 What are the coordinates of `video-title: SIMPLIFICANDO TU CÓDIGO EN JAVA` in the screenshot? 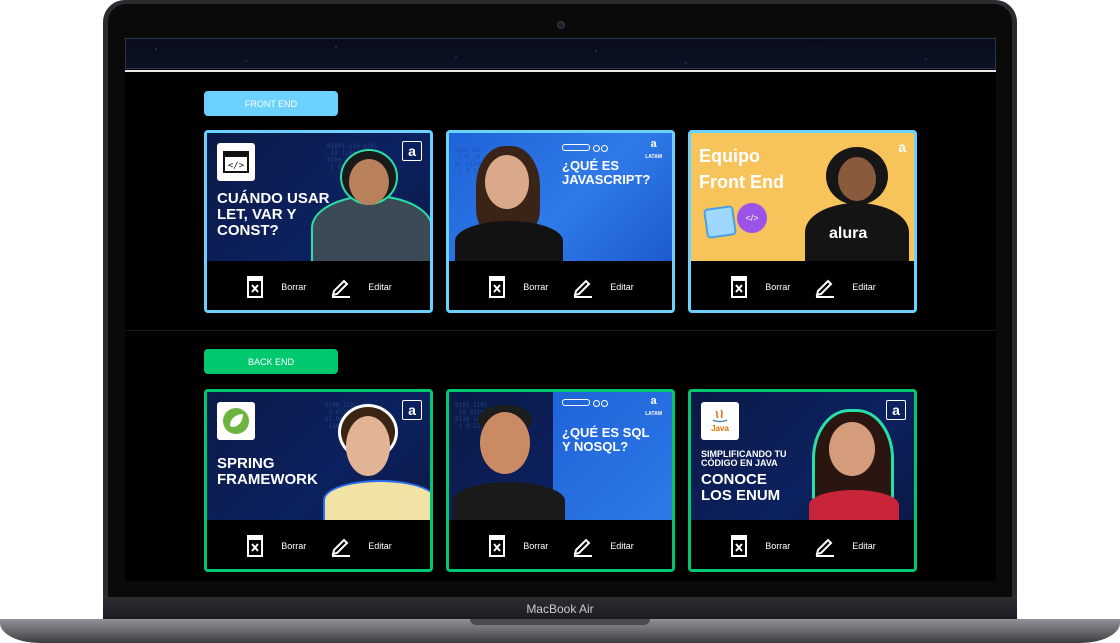 It's located at (744, 459).